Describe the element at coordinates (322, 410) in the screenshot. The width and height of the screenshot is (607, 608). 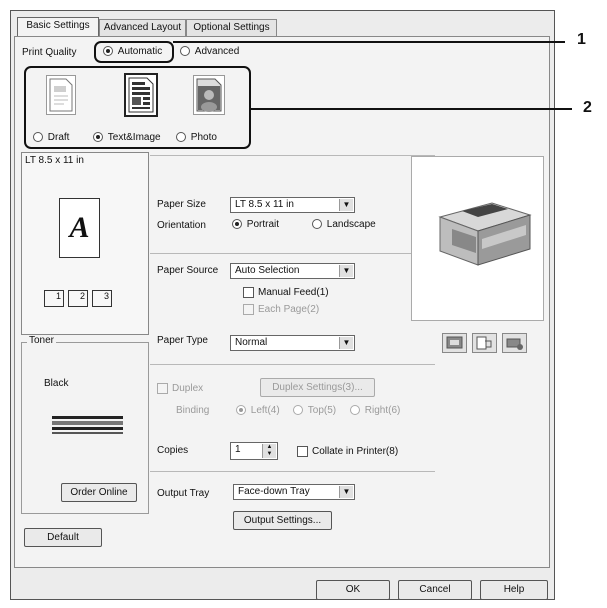
I see `binding-top-label: Top(5)` at that location.